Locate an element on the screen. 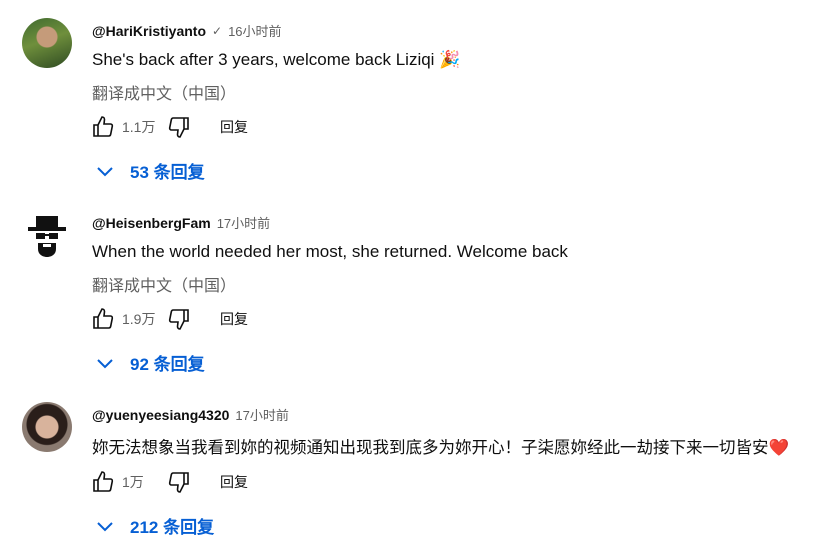 Image resolution: width=839 pixels, height=551 pixels. view-replies-button: 53 条回复 is located at coordinates (150, 170).